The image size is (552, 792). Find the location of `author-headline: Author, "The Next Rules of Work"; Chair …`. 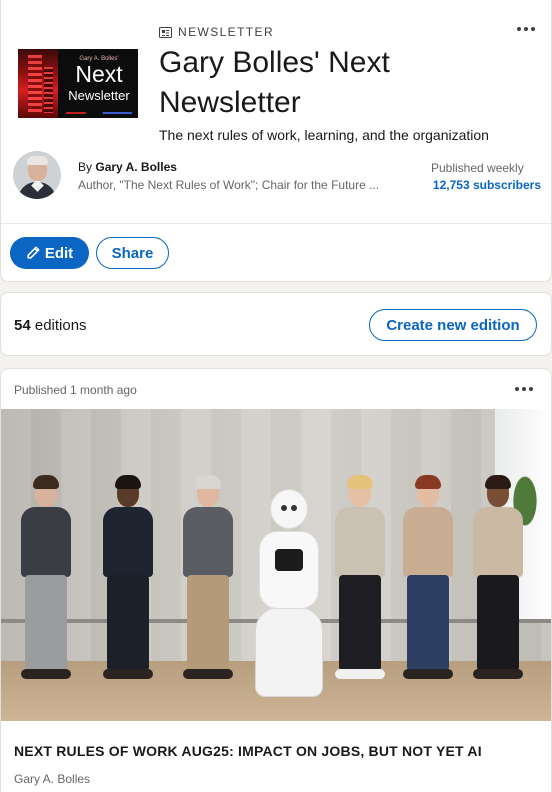

author-headline: Author, "The Next Rules of Work"; Chair … is located at coordinates (228, 185).